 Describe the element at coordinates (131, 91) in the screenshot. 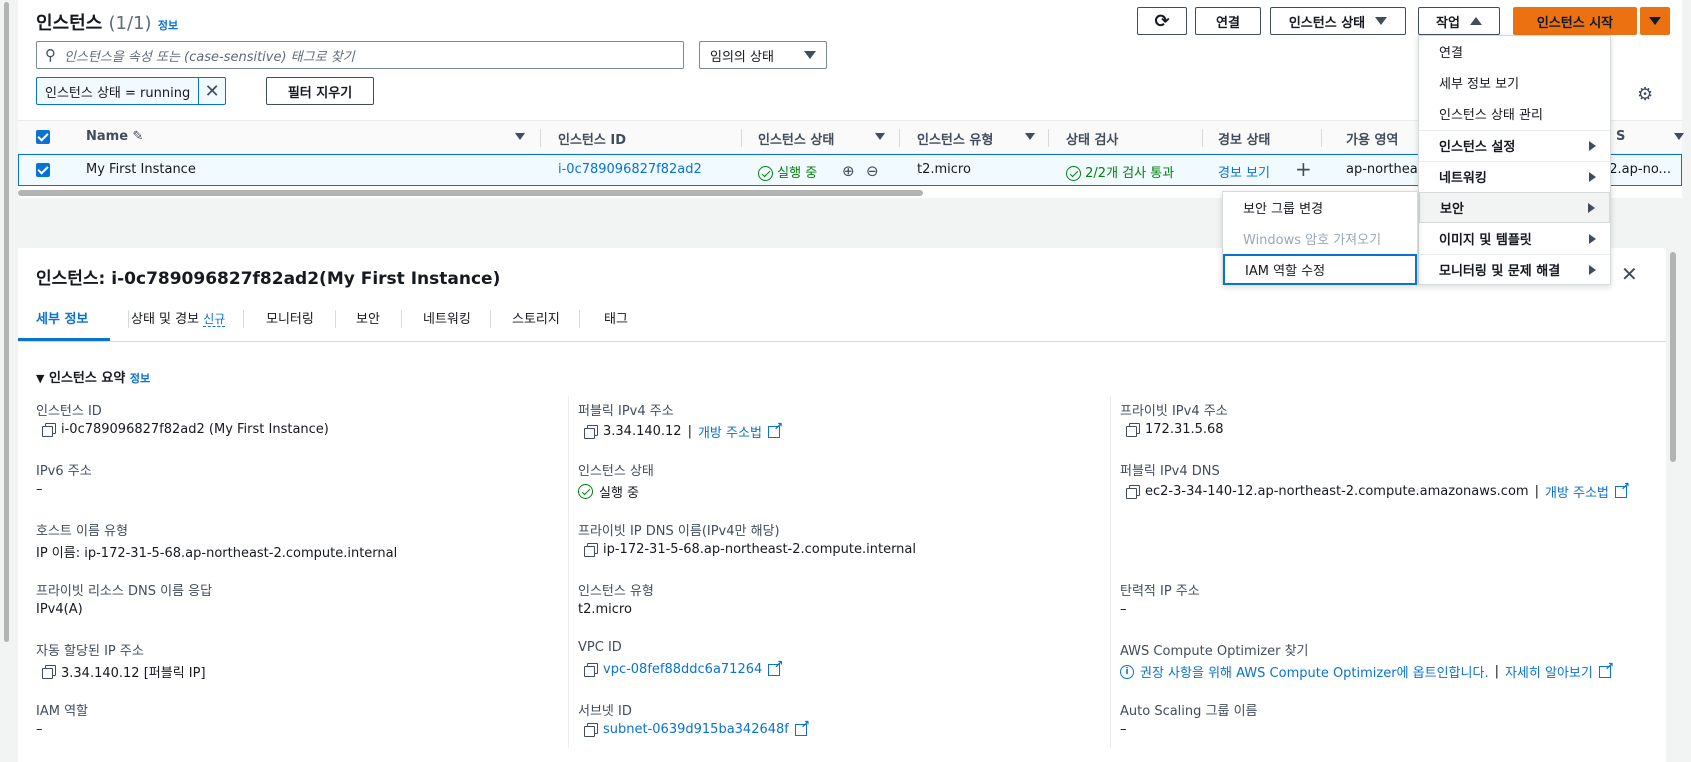

I see `filter-token: 인스턴스 상태 = running ✕` at that location.